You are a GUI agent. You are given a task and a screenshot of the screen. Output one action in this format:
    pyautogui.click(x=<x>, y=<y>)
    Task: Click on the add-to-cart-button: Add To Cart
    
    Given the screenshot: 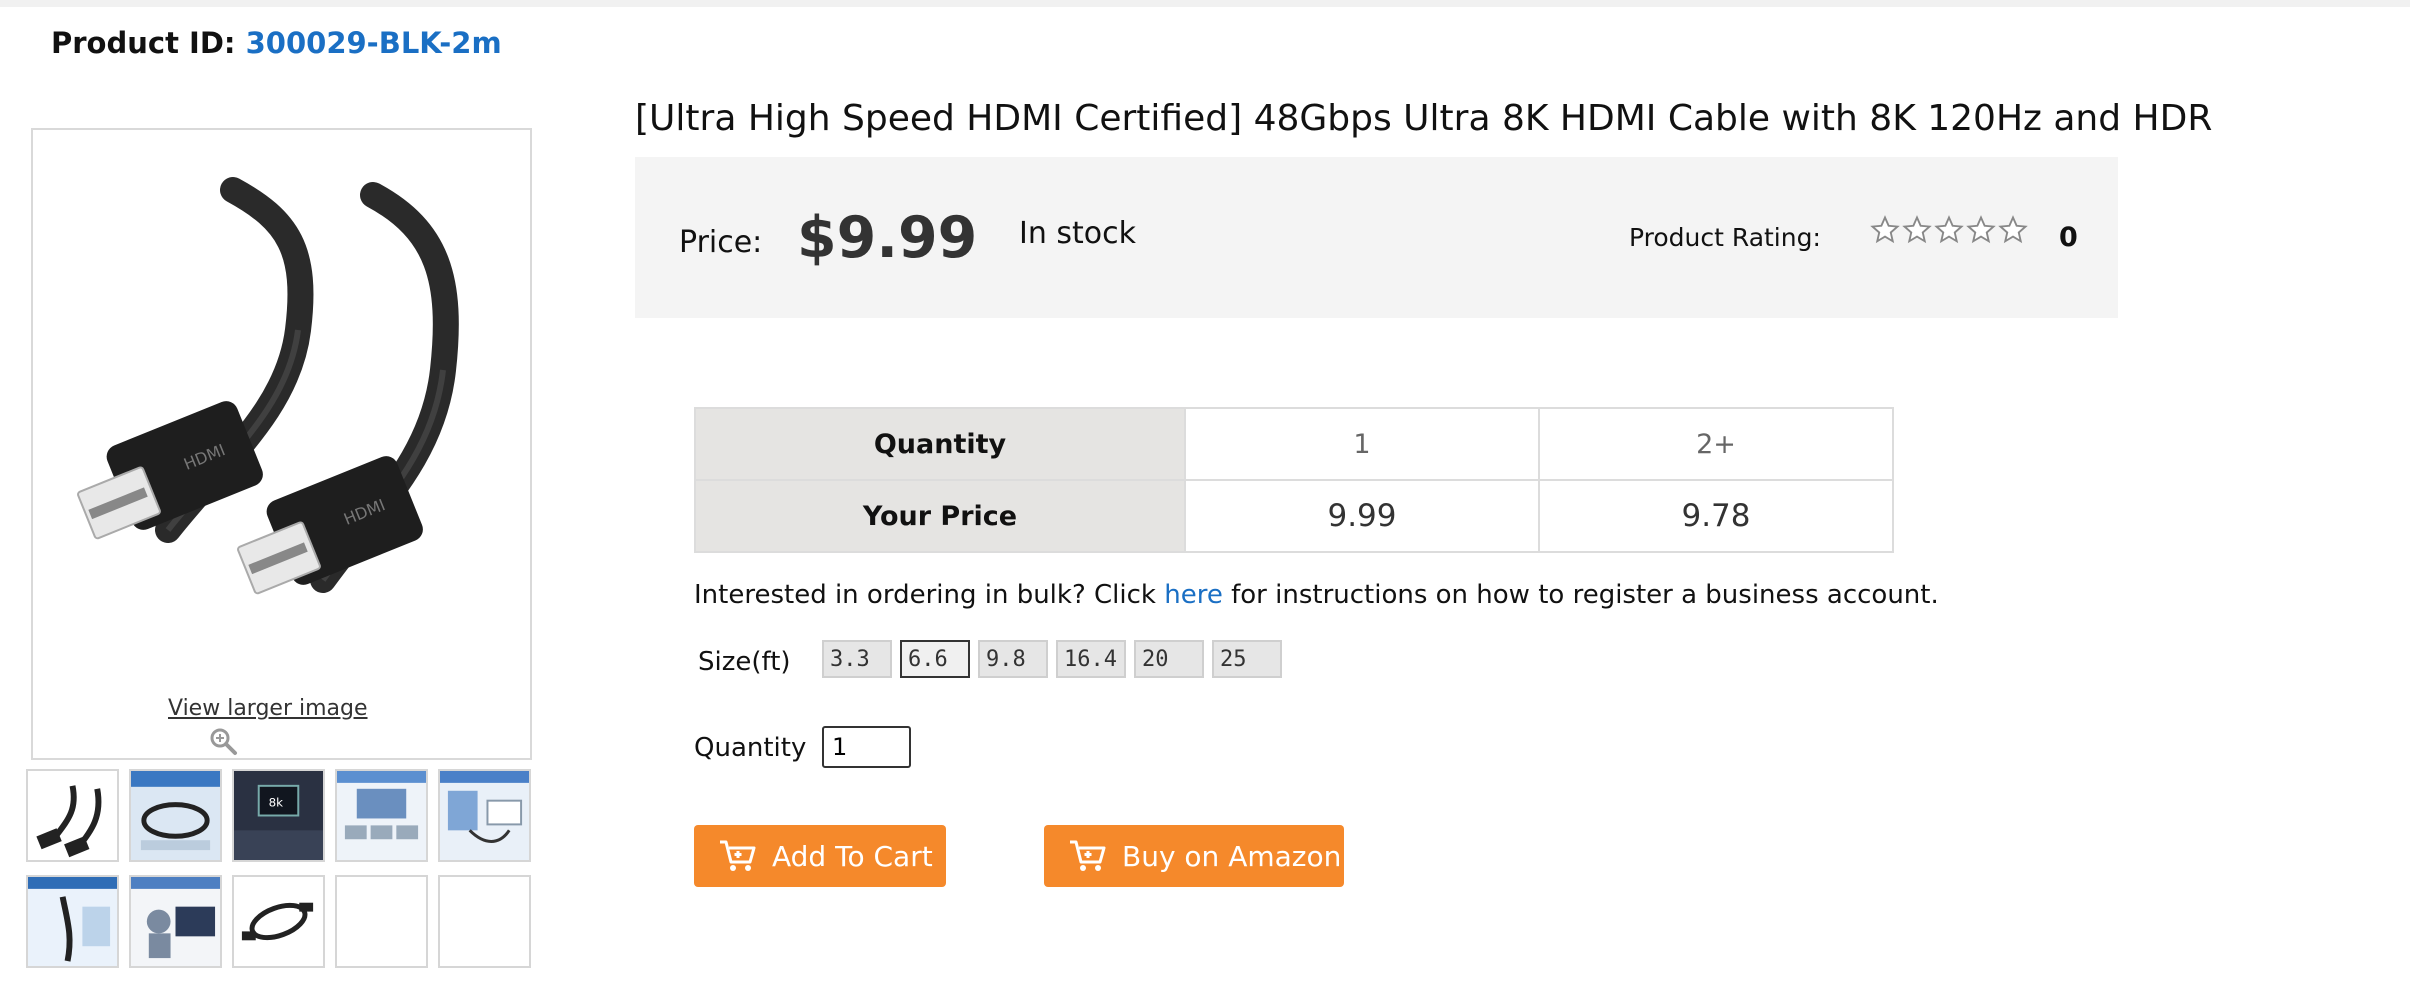 What is the action you would take?
    pyautogui.click(x=820, y=856)
    